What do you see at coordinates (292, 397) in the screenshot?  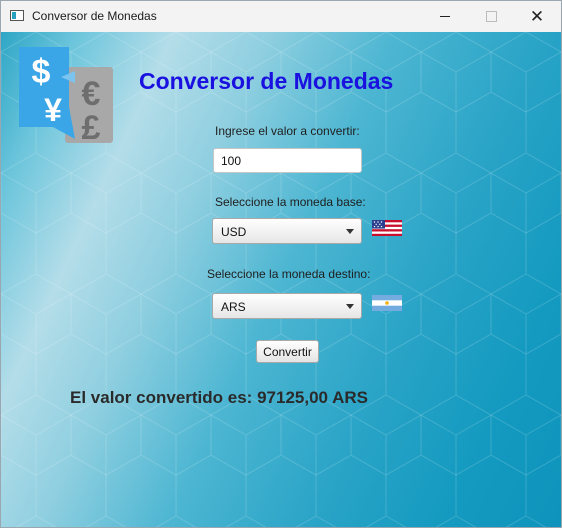 I see `result-value: 97125,00` at bounding box center [292, 397].